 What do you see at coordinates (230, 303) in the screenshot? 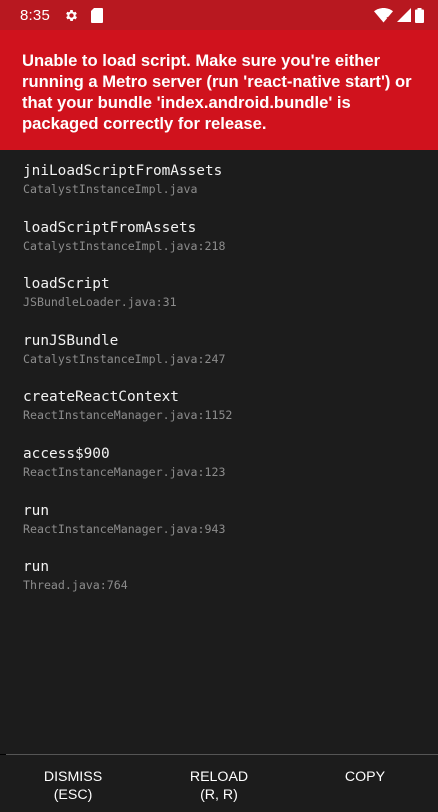
I see `stack-frame: loadScript JSBundleLoader.java:31` at bounding box center [230, 303].